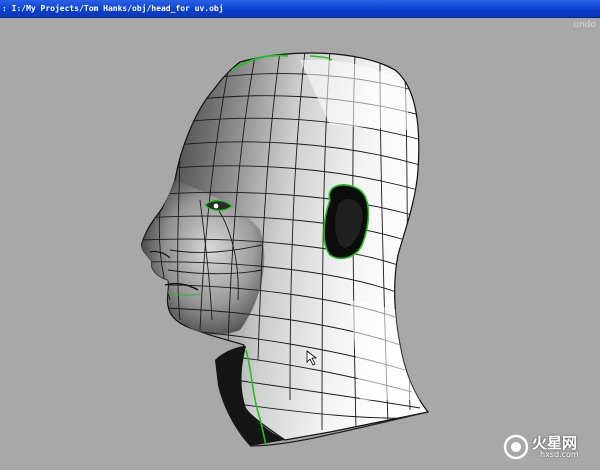  What do you see at coordinates (559, 454) in the screenshot?
I see `watermark-site: hxsd.com` at bounding box center [559, 454].